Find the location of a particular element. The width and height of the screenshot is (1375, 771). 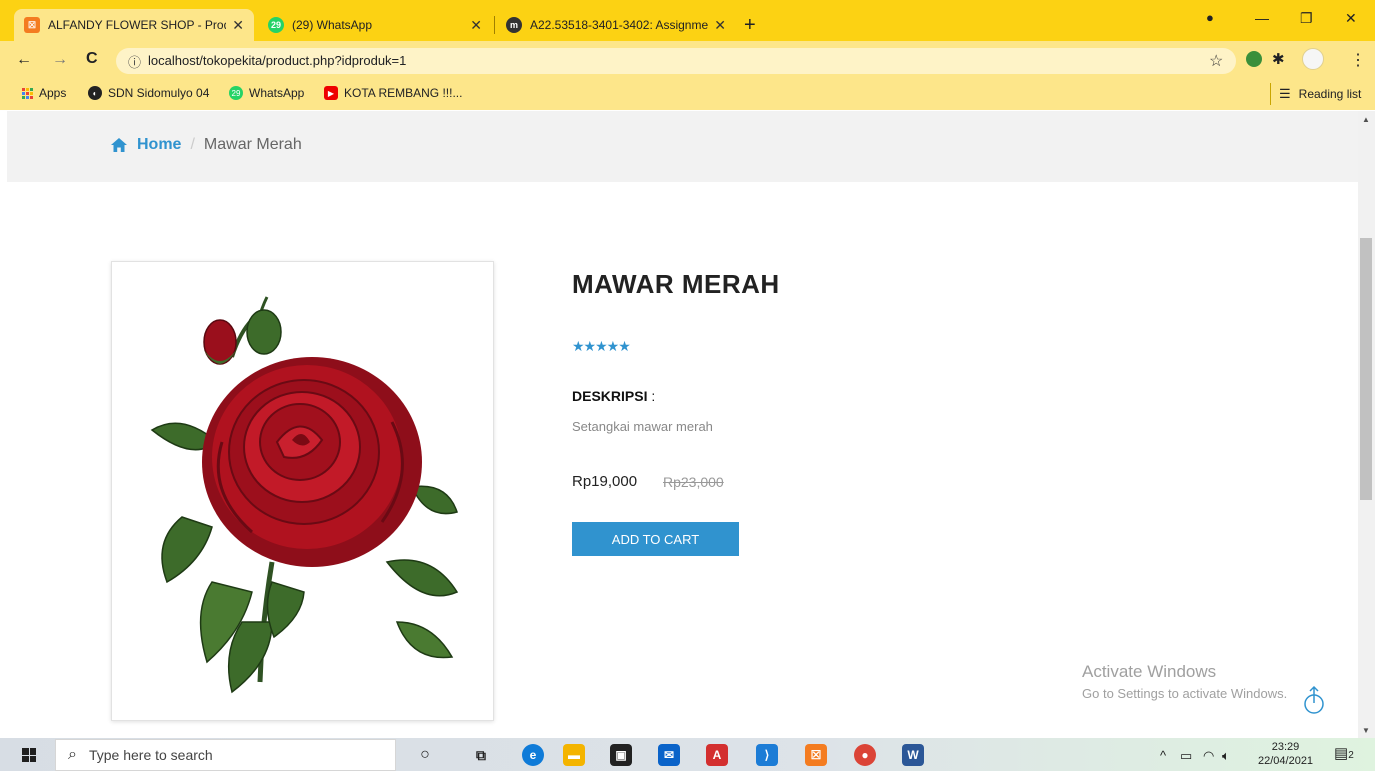

taskbar-search-box: ⌕ Type here to search is located at coordinates (225, 755).